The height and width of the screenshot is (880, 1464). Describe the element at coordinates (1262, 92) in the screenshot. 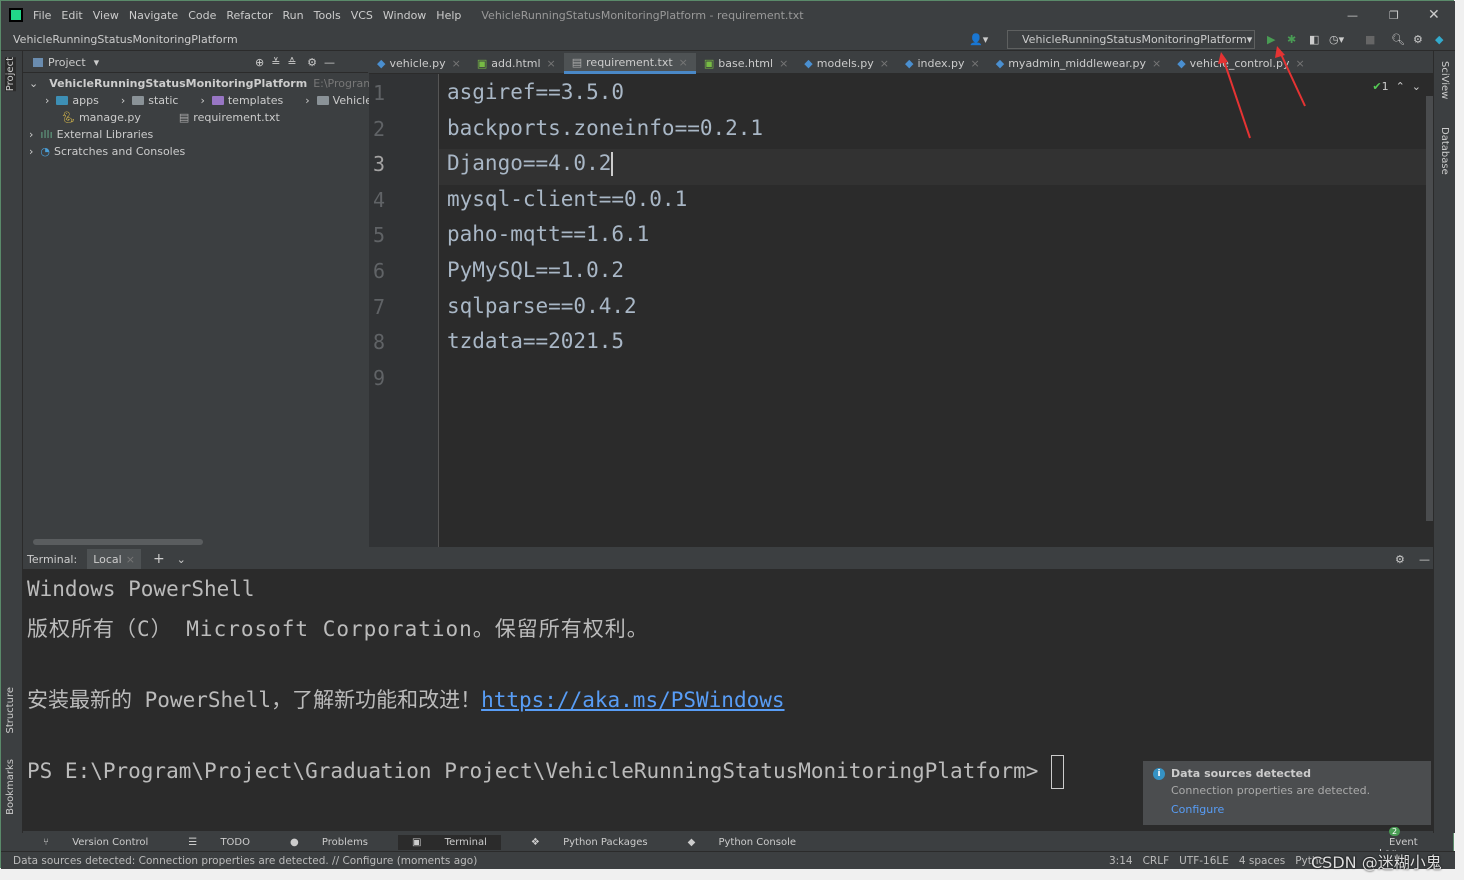

I see `red-arrows-annotation` at that location.